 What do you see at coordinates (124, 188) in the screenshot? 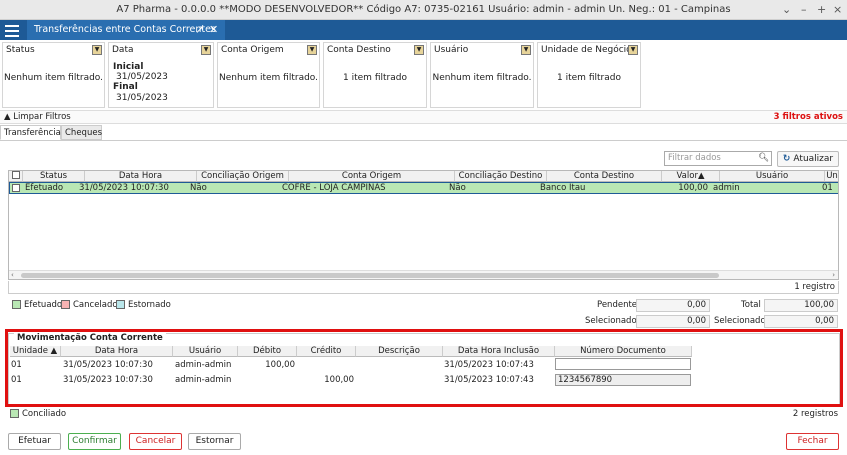
I see `cell-data-hora: 31/05/2023 10:07:30` at bounding box center [124, 188].